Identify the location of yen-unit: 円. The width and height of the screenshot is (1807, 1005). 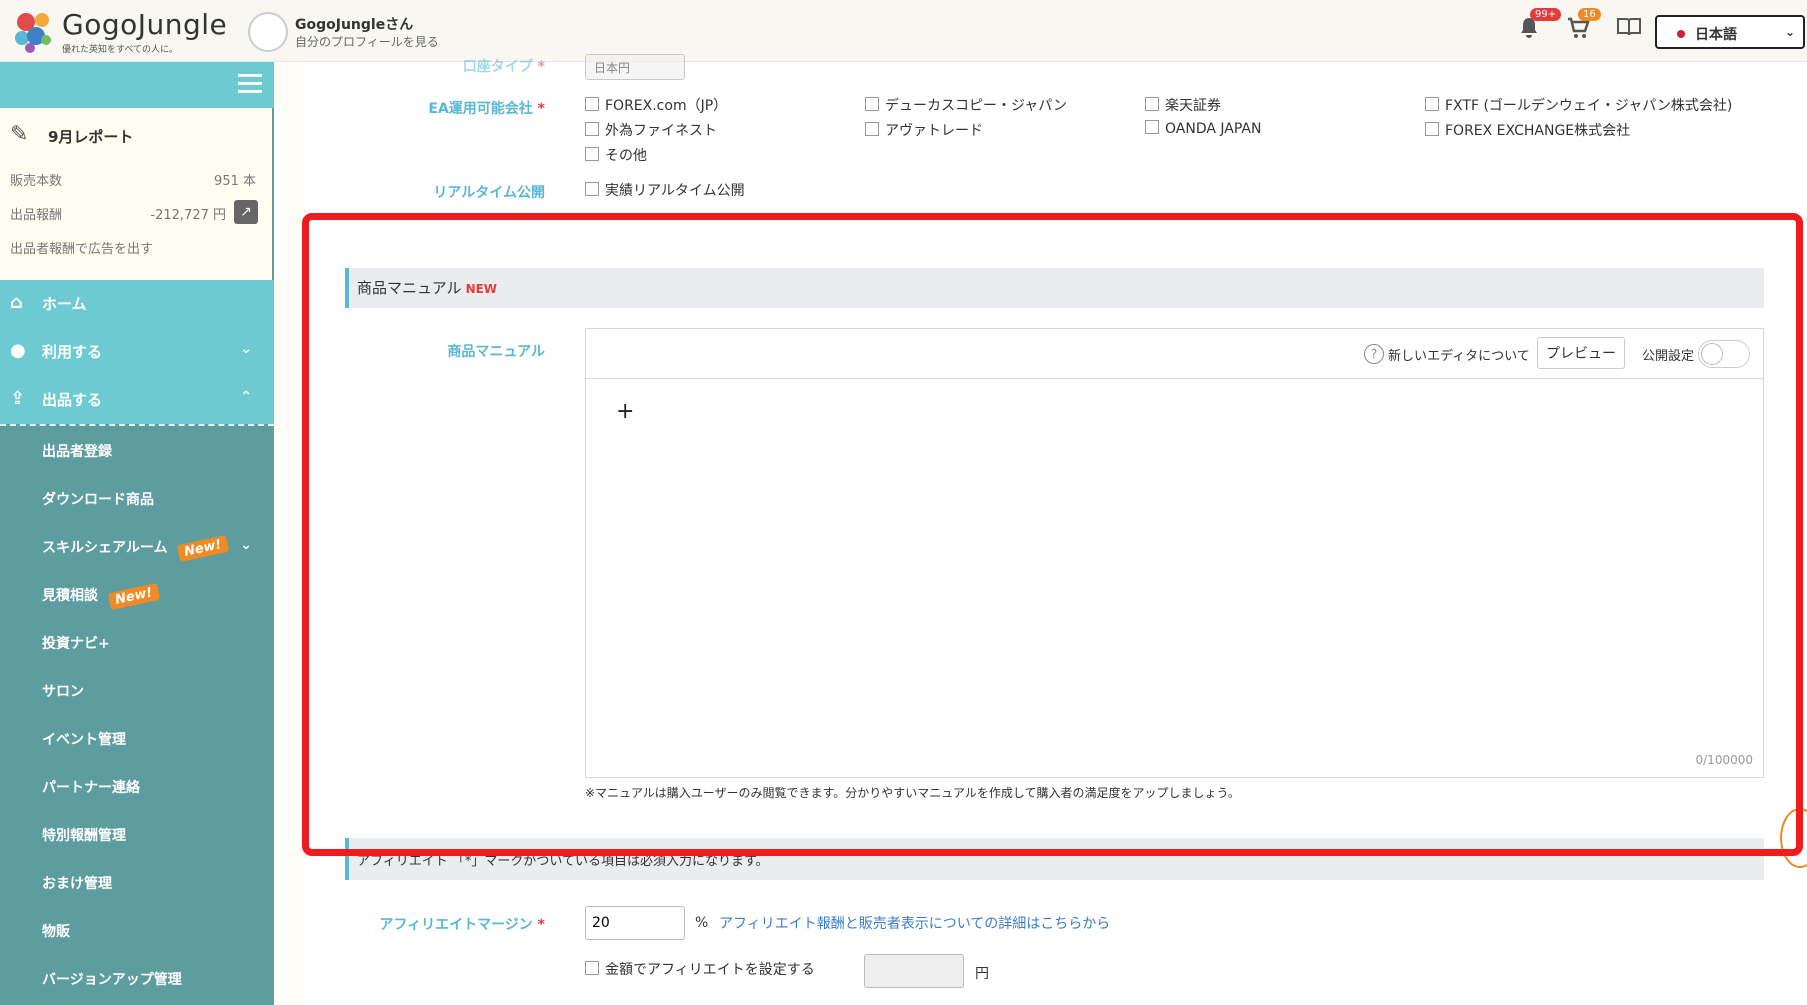
(982, 974).